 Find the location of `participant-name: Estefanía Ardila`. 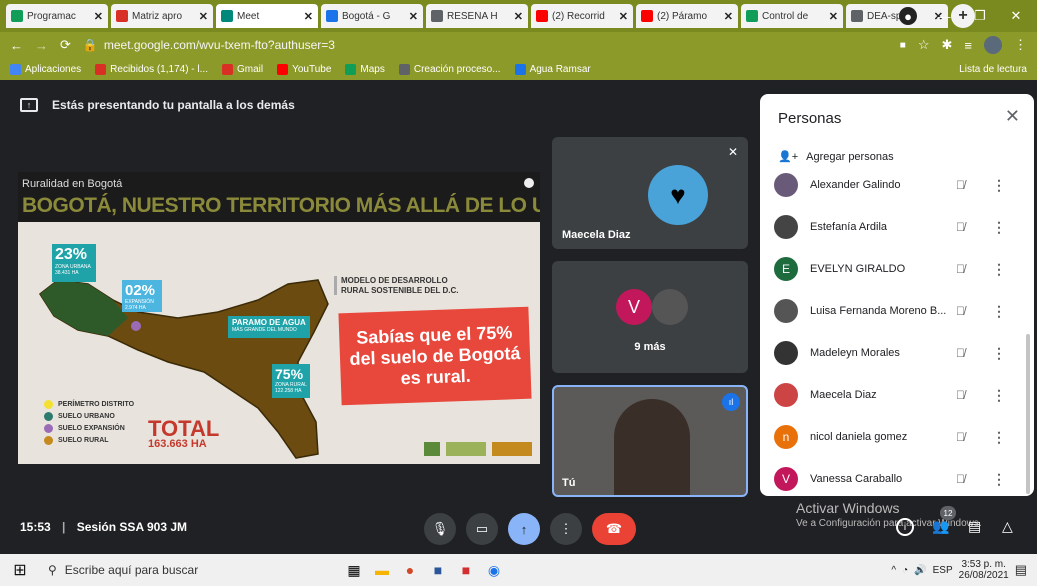

participant-name: Estefanía Ardila is located at coordinates (849, 227).